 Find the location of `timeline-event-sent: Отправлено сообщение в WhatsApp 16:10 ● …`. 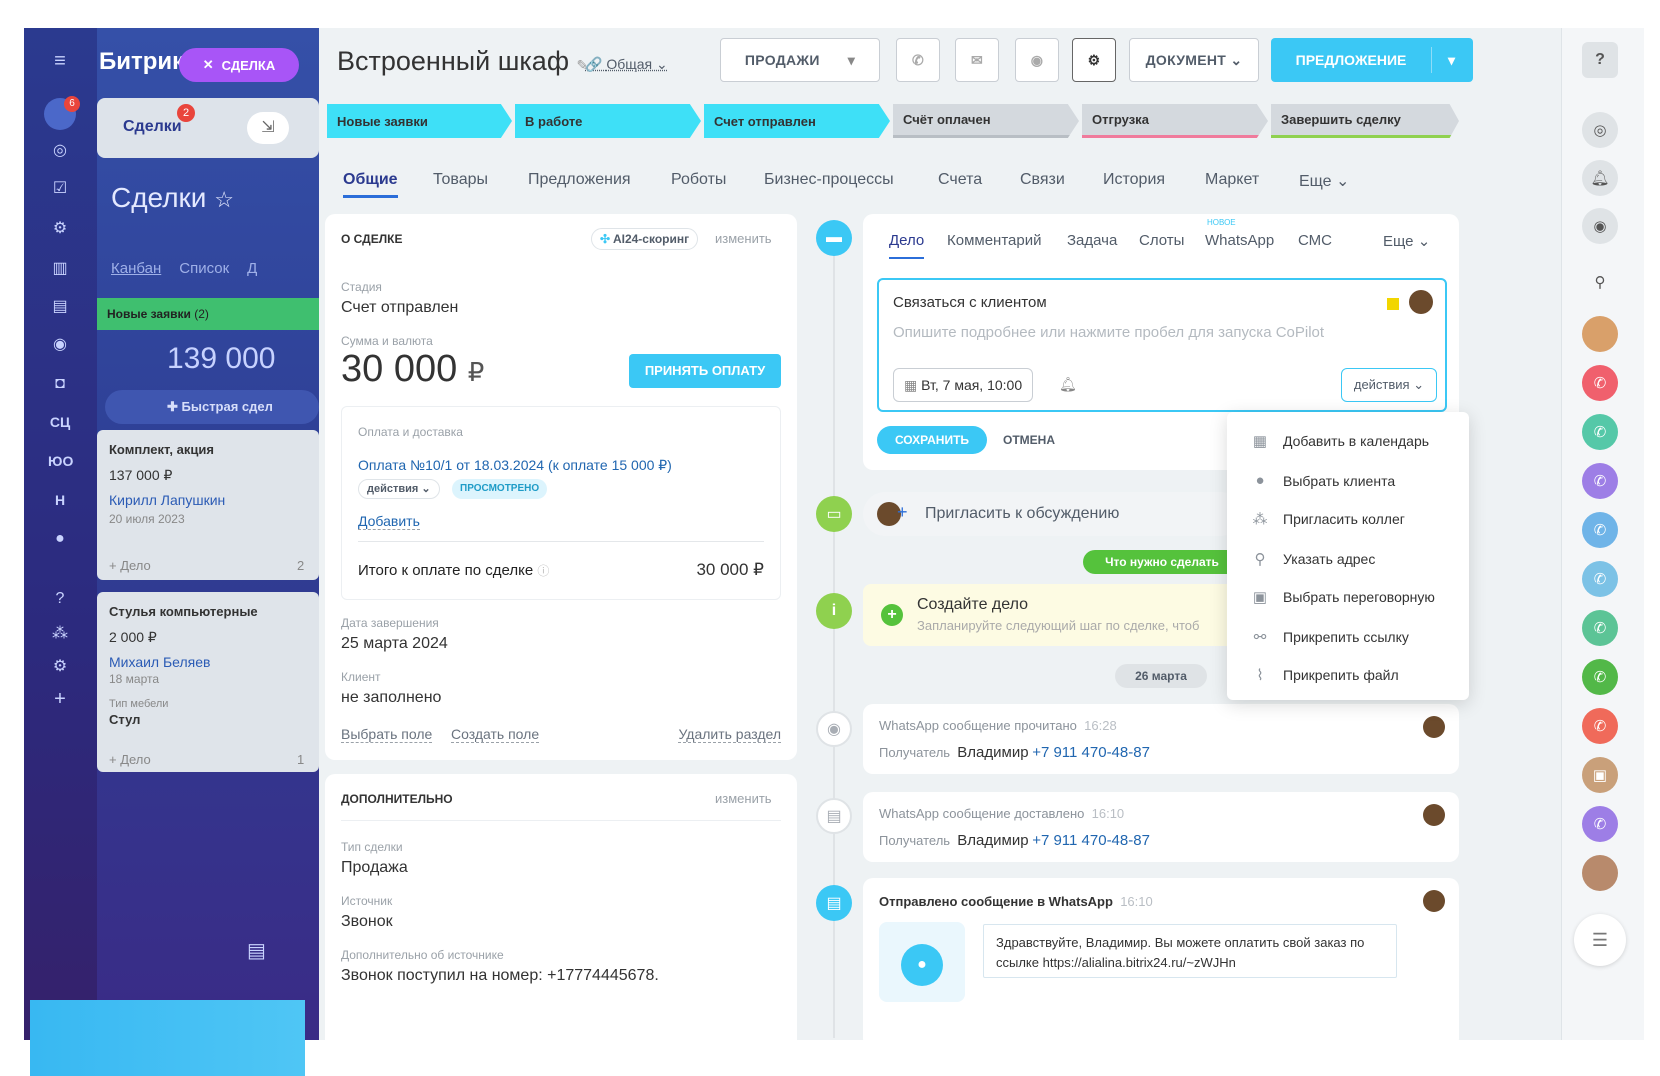

timeline-event-sent: Отправлено сообщение в WhatsApp 16:10 ● … is located at coordinates (1161, 959).